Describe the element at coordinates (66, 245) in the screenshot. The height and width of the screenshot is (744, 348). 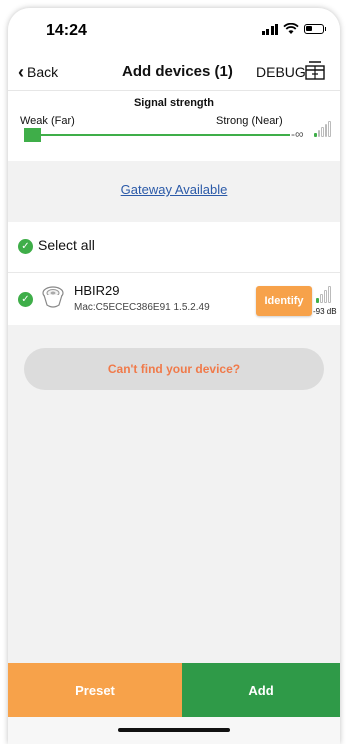
I see `select-all-label: Select all` at that location.